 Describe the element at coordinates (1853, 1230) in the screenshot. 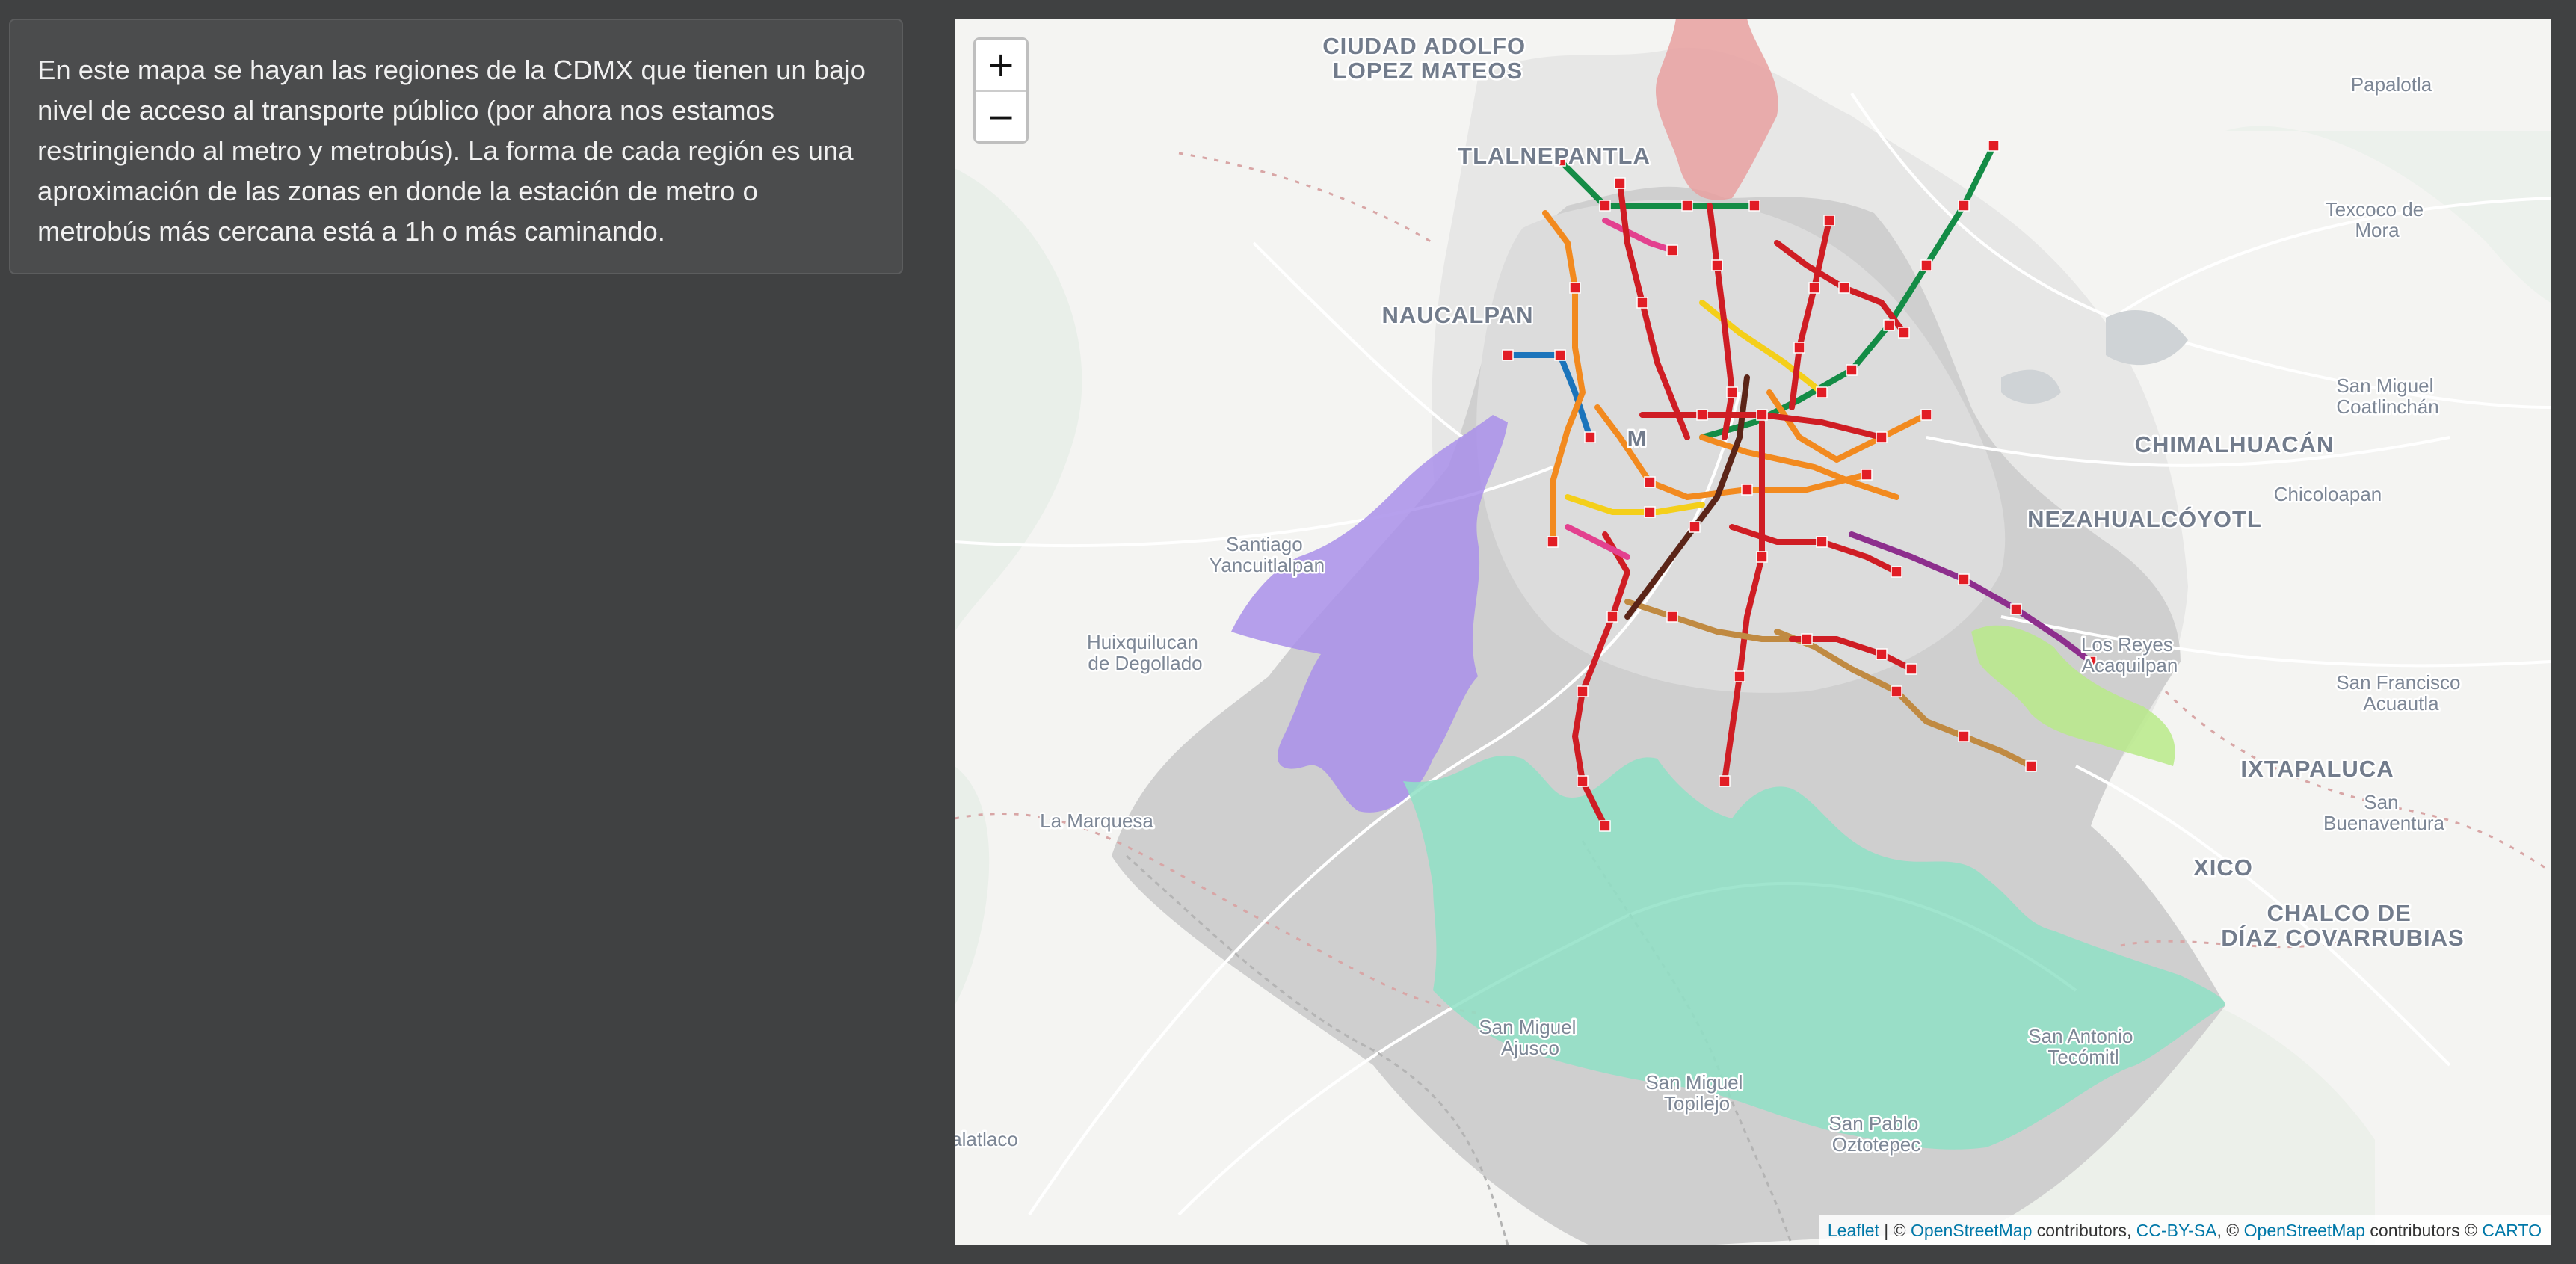

I see `leaflet-link: Leaflet` at that location.